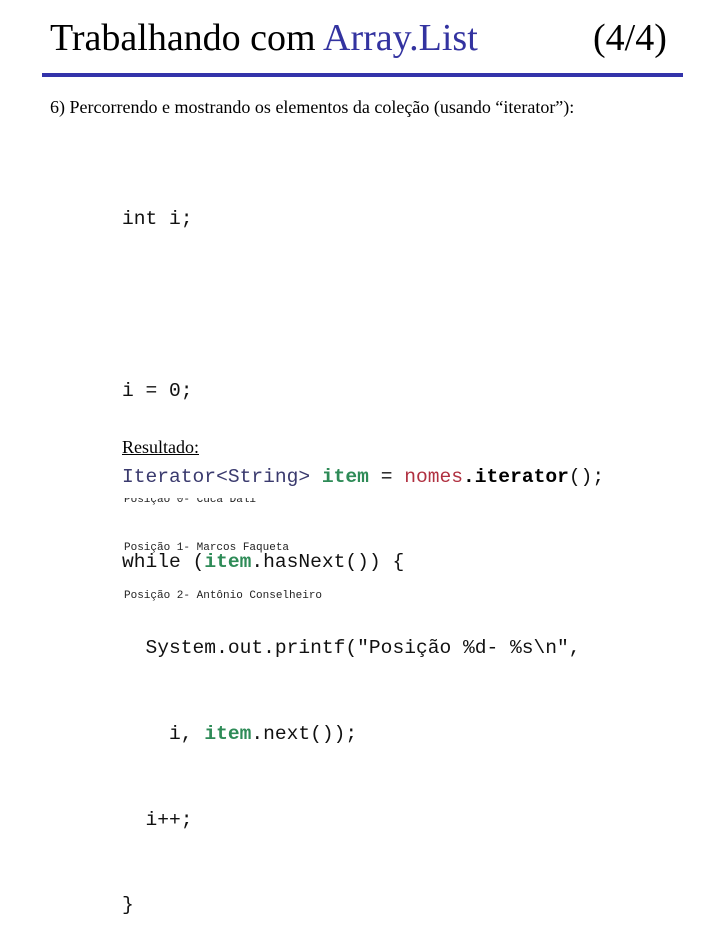  I want to click on slide-title: Trabalhando com Array.List, so click(264, 39).